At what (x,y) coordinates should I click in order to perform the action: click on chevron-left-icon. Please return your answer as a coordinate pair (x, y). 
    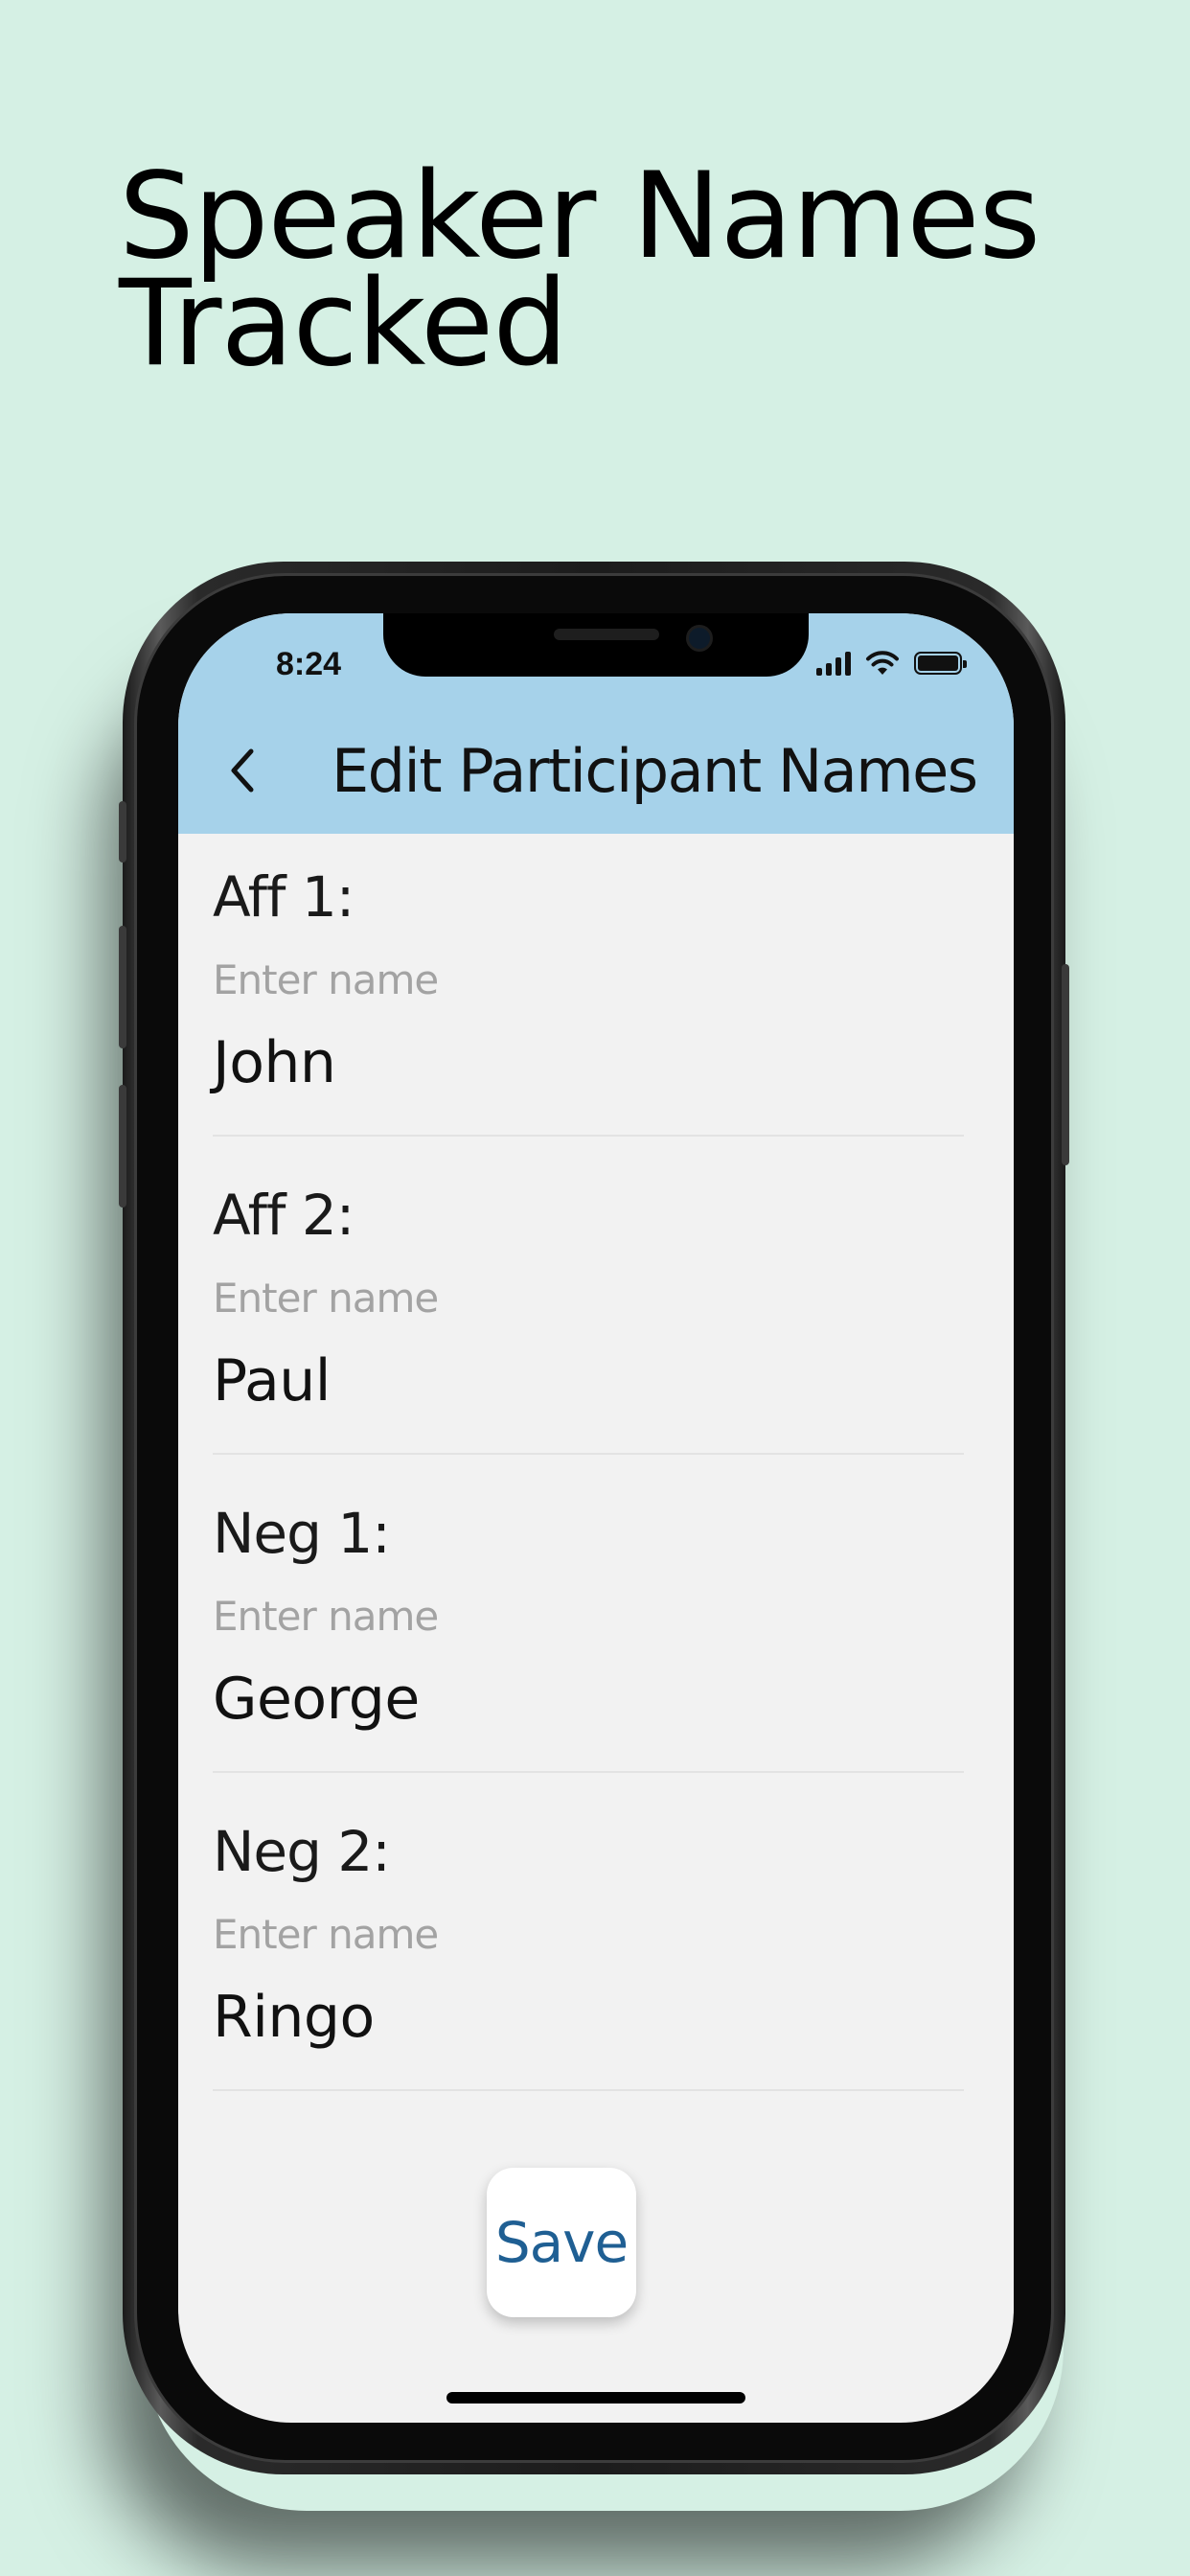
    Looking at the image, I should click on (243, 770).